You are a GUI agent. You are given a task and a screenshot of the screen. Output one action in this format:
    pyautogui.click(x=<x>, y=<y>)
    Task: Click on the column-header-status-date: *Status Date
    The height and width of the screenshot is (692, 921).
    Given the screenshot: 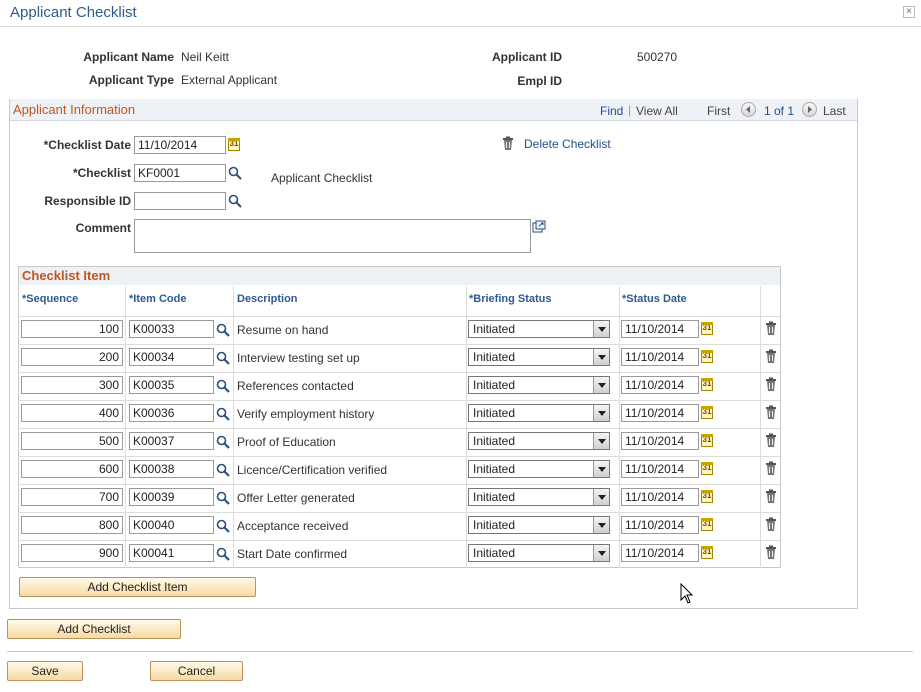 What is the action you would take?
    pyautogui.click(x=654, y=299)
    